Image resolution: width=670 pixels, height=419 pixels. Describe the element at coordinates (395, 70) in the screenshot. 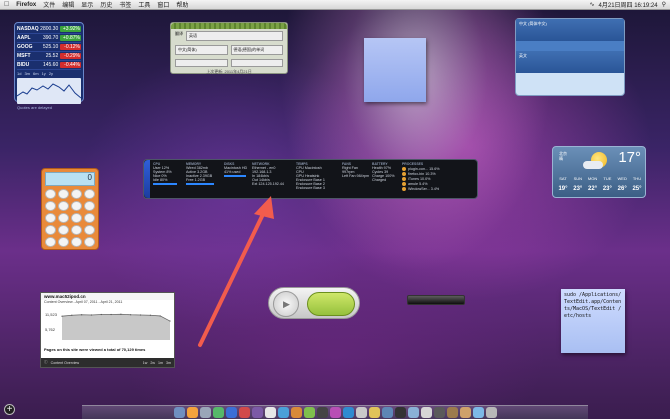

I see `sticky-note` at that location.